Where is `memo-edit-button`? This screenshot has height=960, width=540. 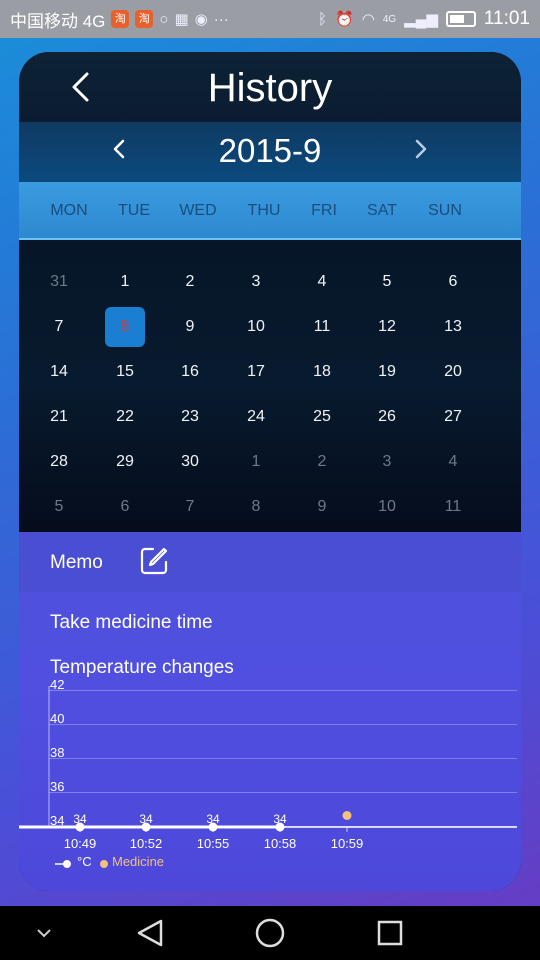 memo-edit-button is located at coordinates (154, 561).